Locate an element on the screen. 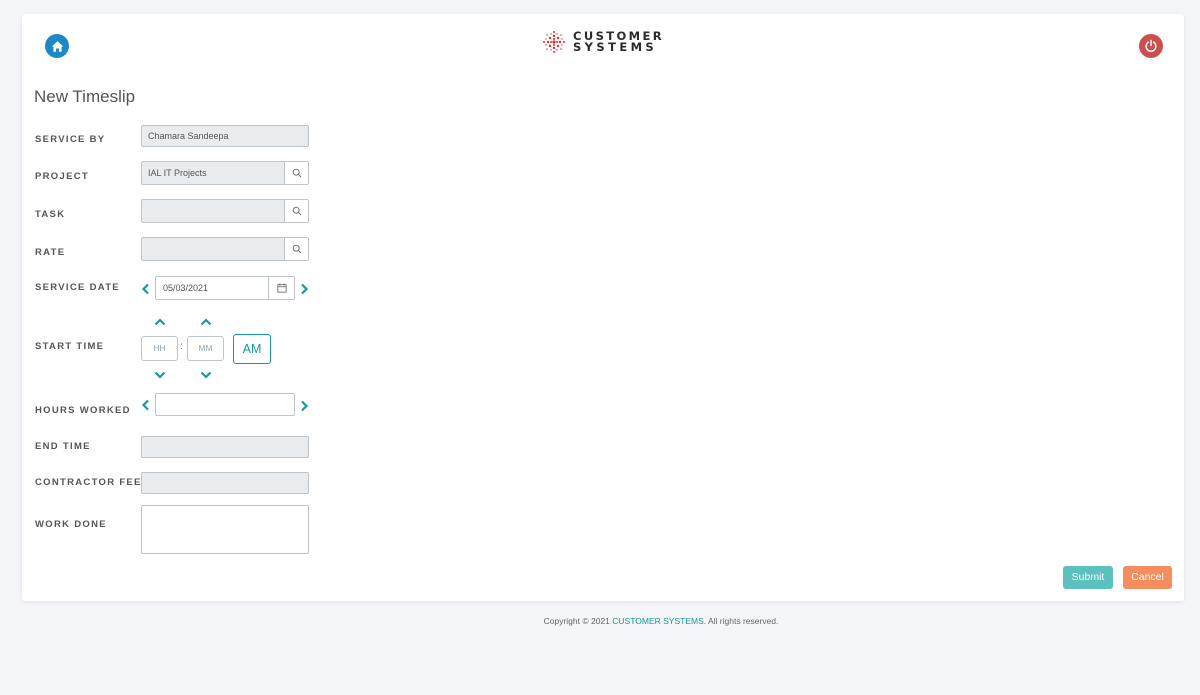  cancel-button: Cancel is located at coordinates (1147, 577).